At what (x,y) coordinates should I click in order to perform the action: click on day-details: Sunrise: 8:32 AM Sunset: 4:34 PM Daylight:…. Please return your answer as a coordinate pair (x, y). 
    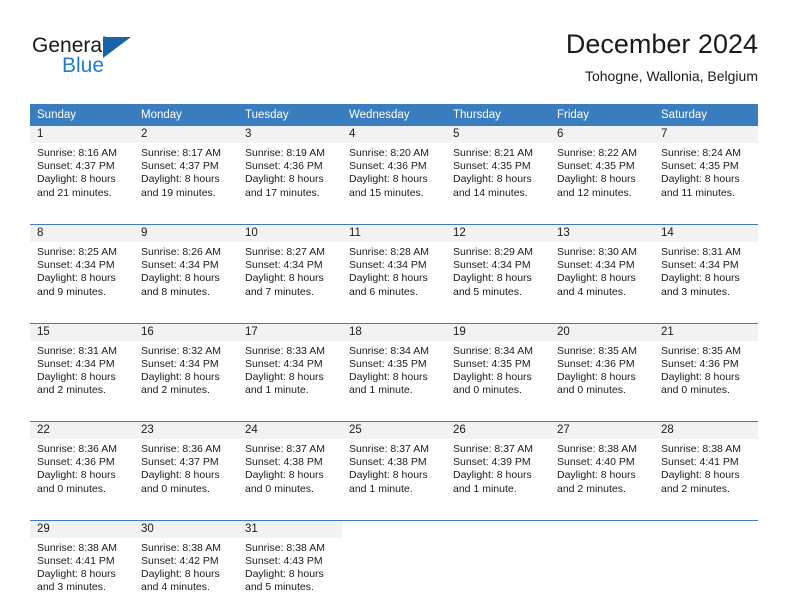
    Looking at the image, I should click on (186, 369).